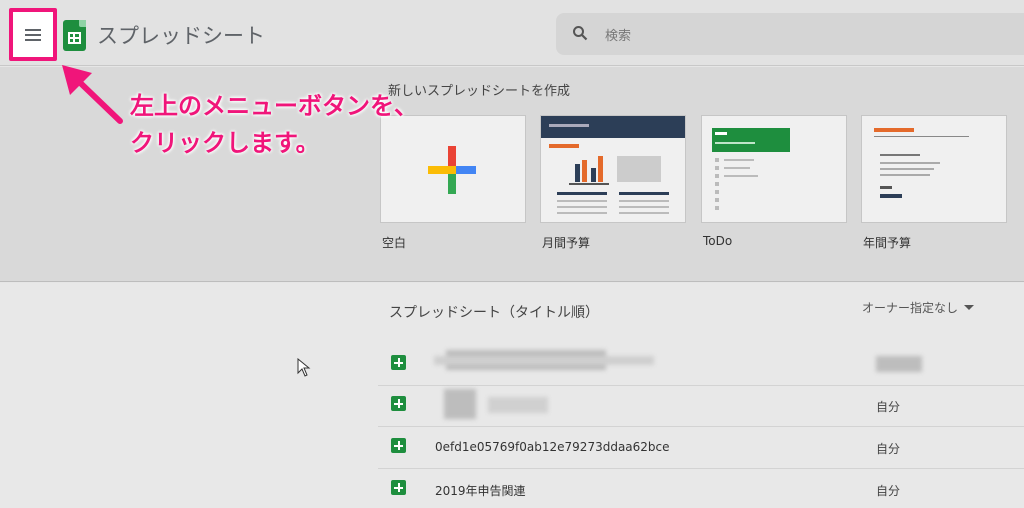  I want to click on mouse-pointer-icon, so click(304, 367).